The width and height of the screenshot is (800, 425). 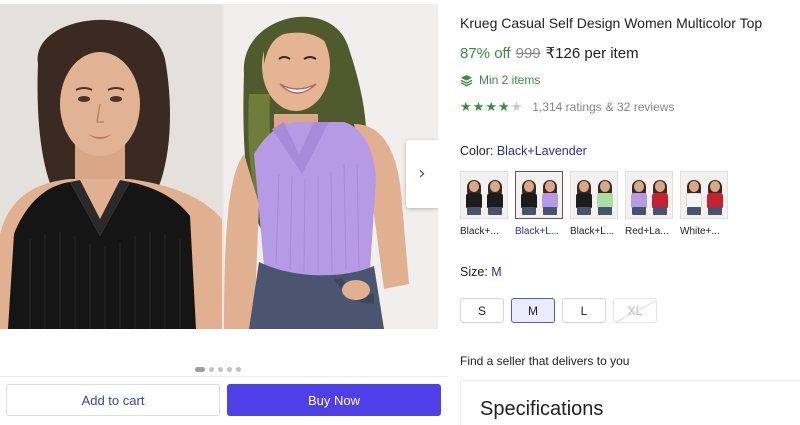 I want to click on size-option-xl: XL, so click(x=635, y=310).